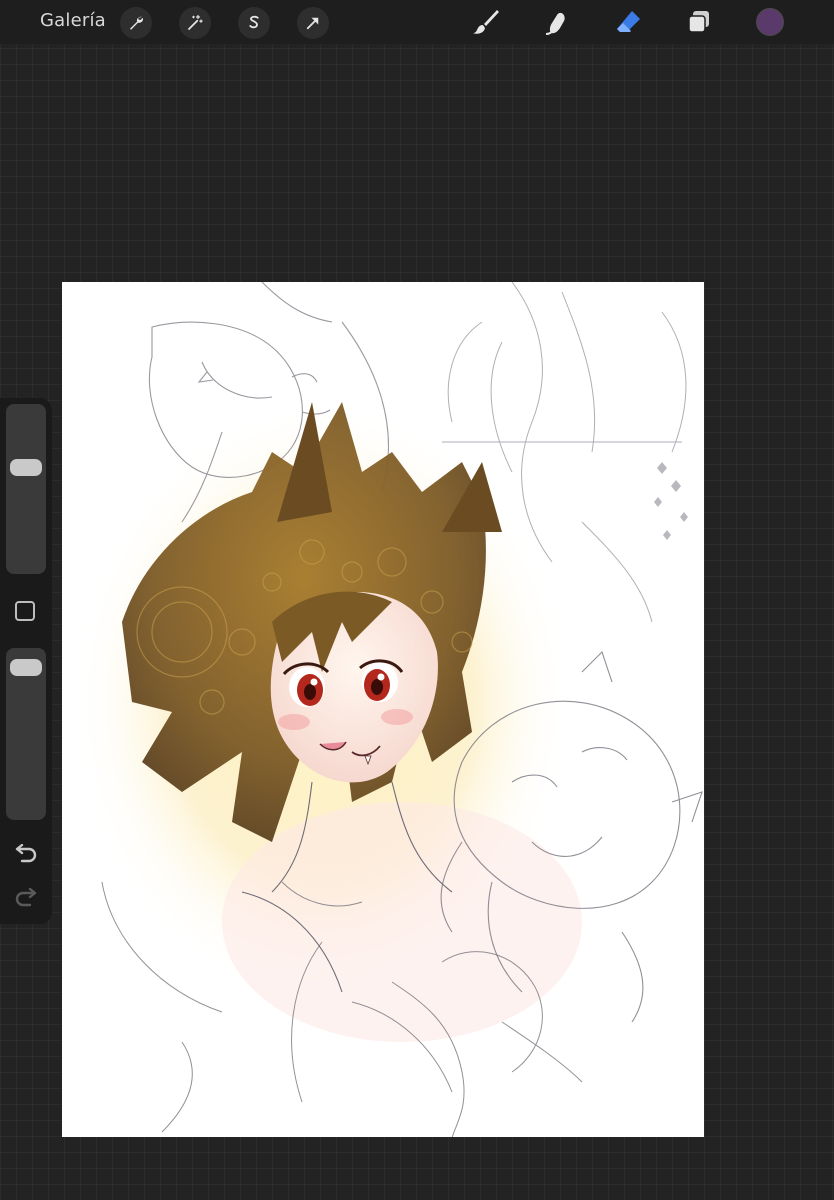  What do you see at coordinates (26, 668) in the screenshot?
I see `opacity-thumb` at bounding box center [26, 668].